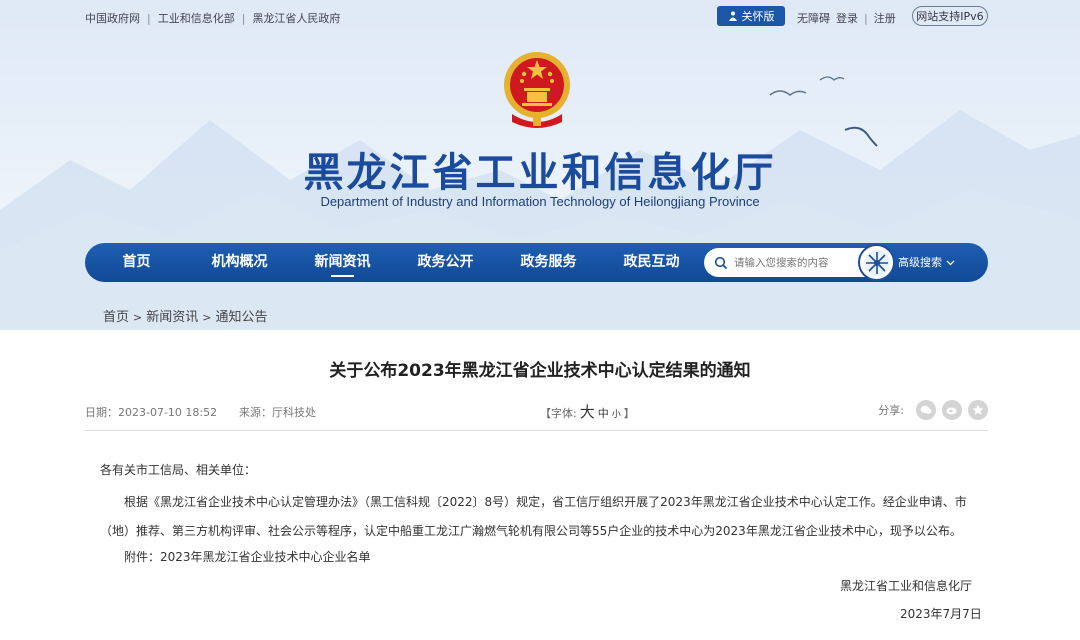 This screenshot has height=640, width=1080. I want to click on login-link: 登录, so click(847, 18).